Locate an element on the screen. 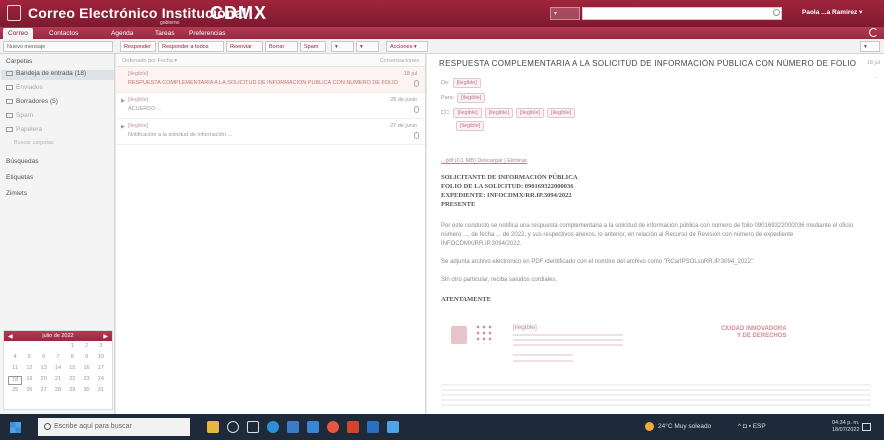 This screenshot has width=884, height=440. sender-chip: [ilegible] is located at coordinates (466, 83).